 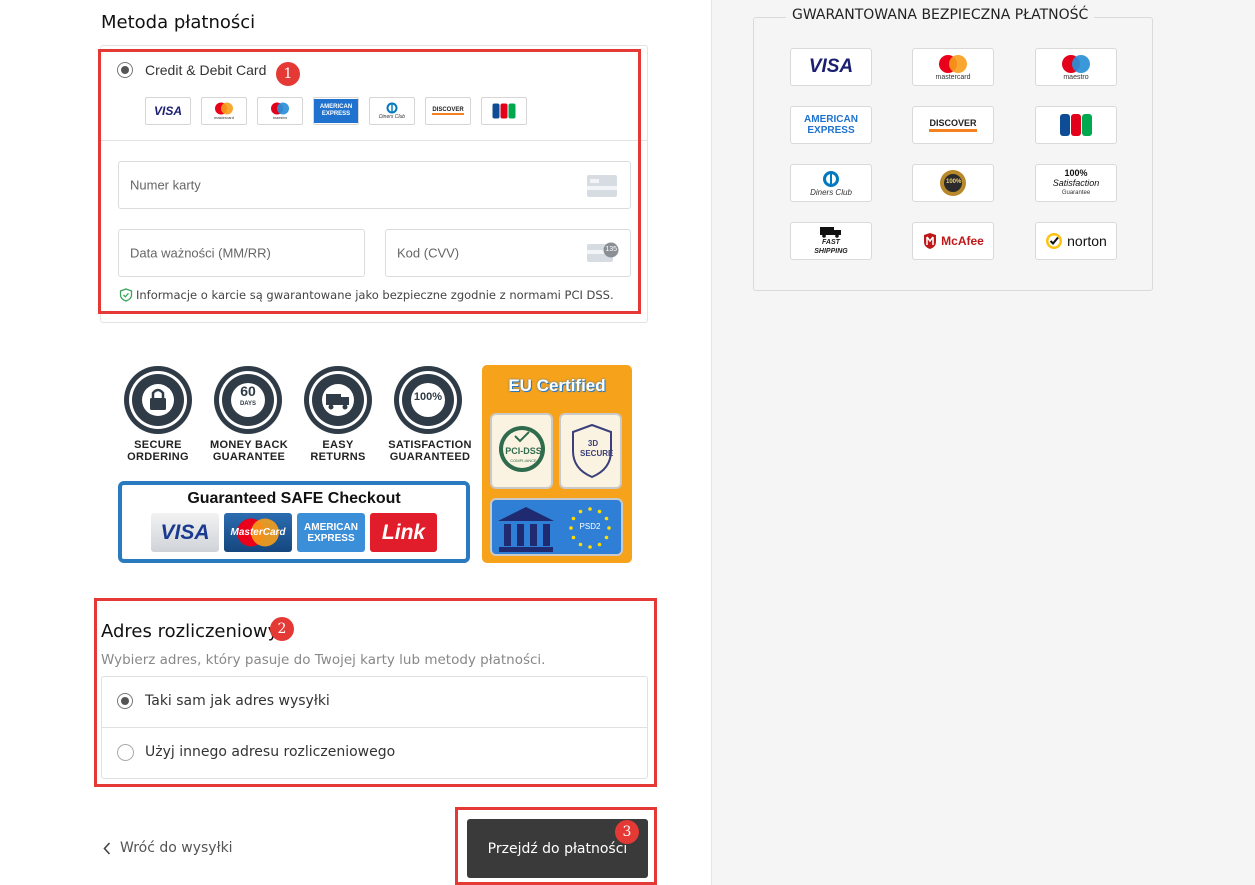 I want to click on trust-fast-shipping-logo: FAST SHIPPING, so click(x=831, y=241).